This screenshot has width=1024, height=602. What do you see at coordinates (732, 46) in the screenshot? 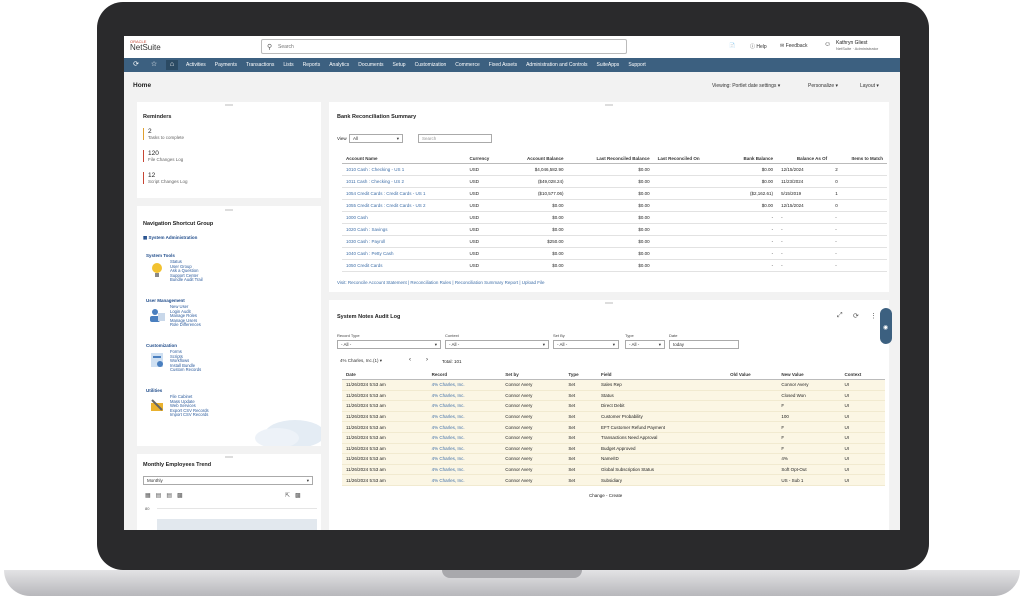
I see `document-icon: 📄` at bounding box center [732, 46].